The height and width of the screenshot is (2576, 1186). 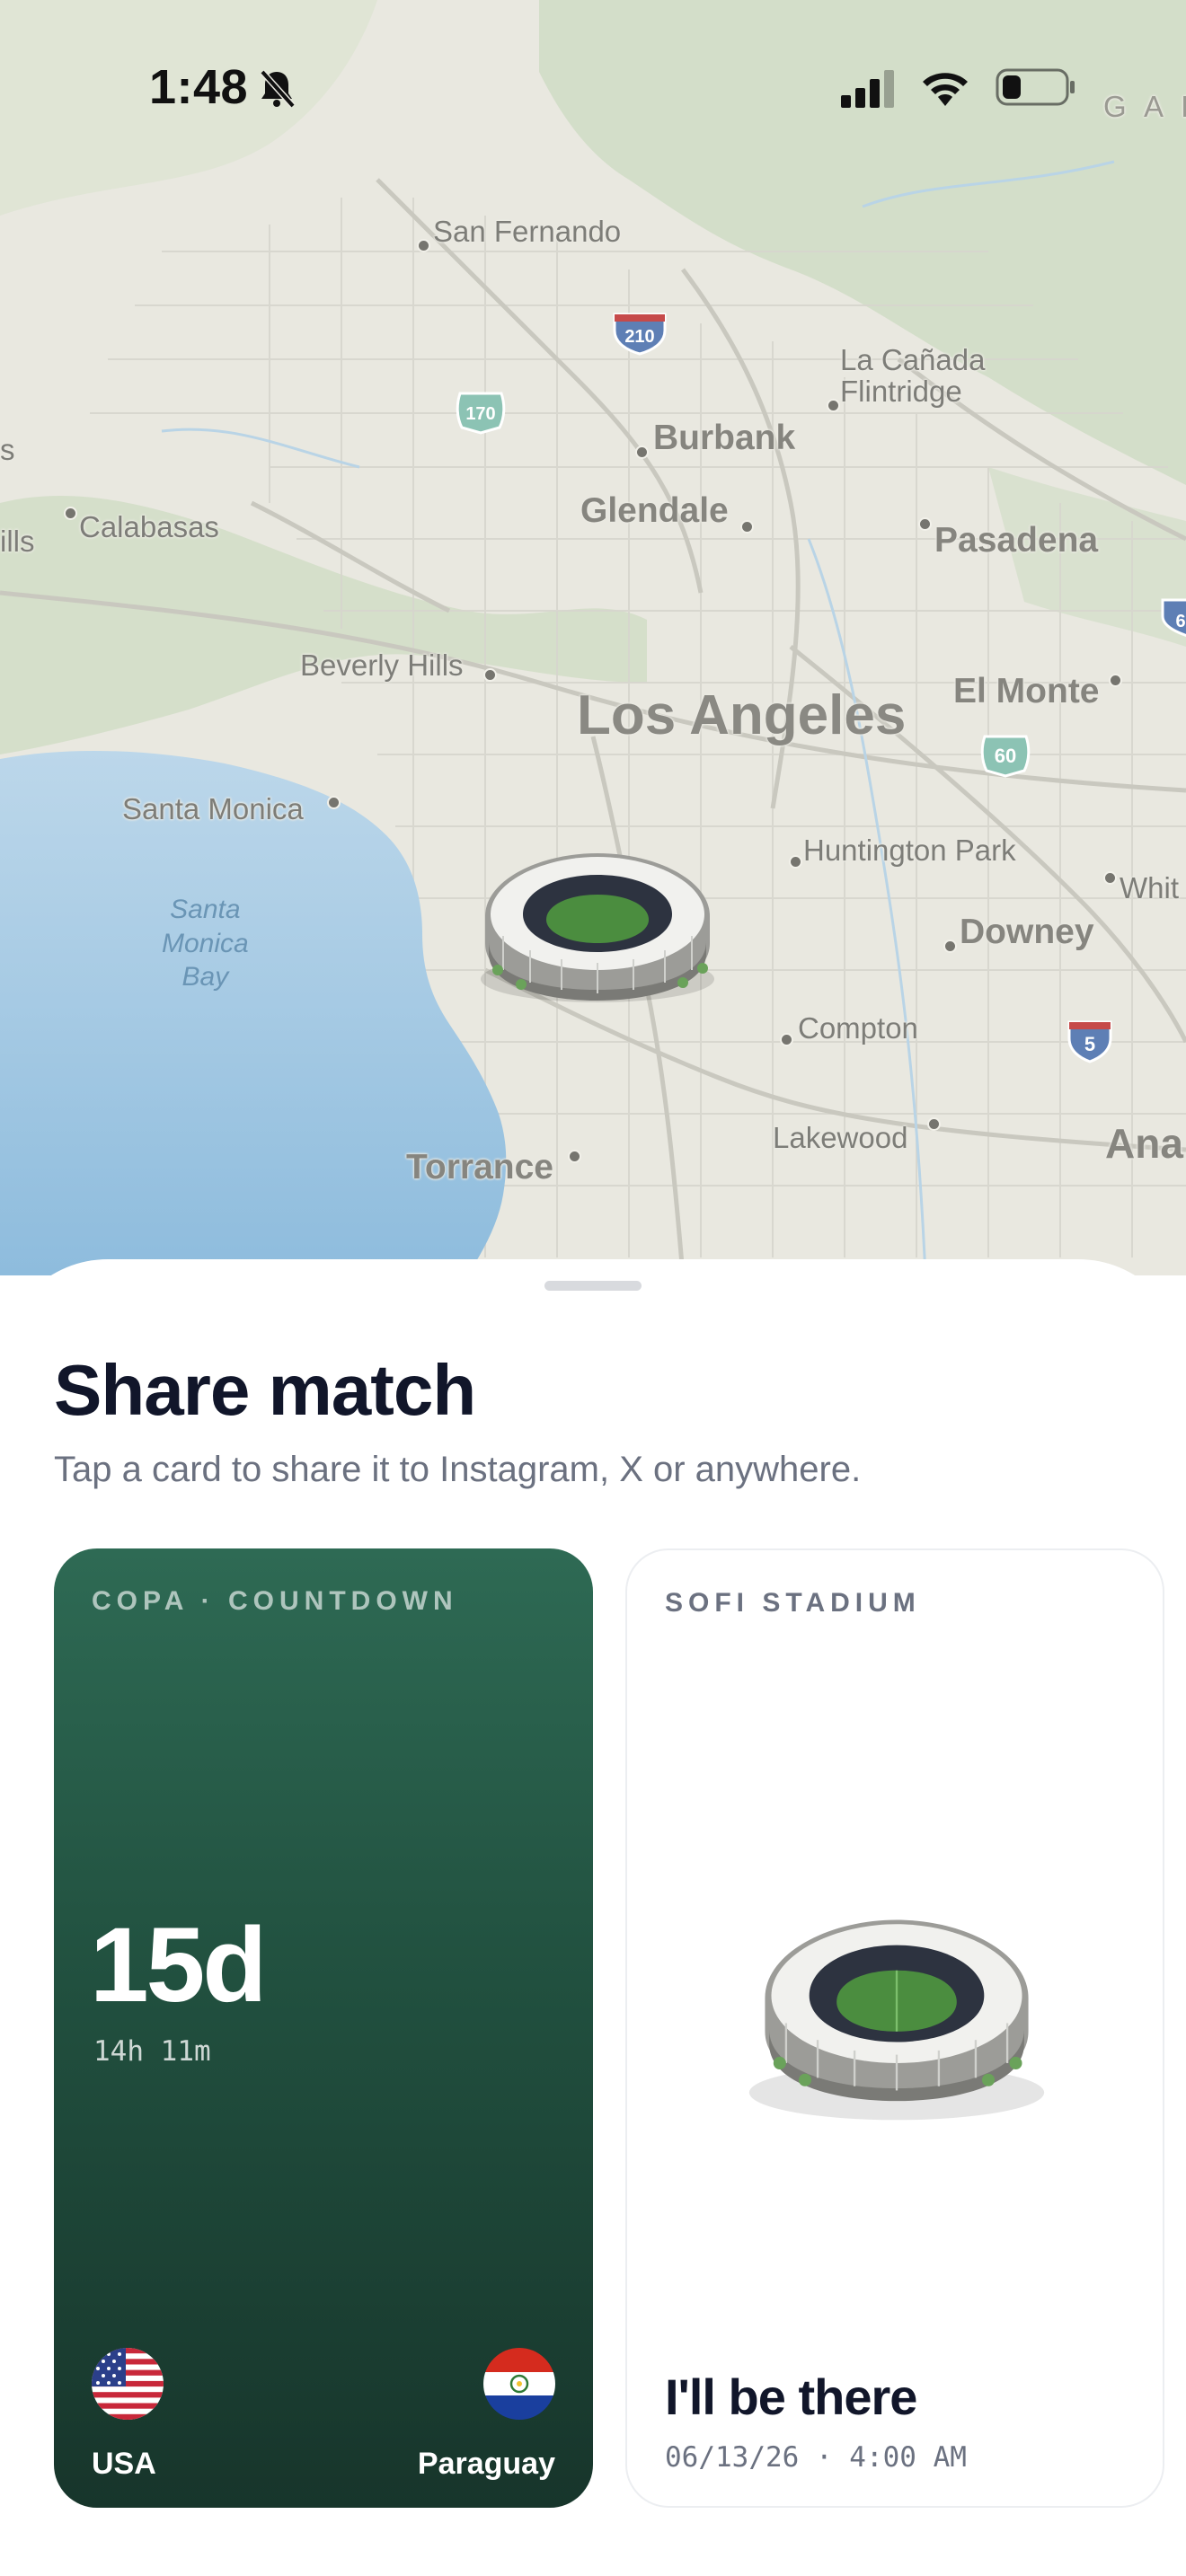 I want to click on map-place-label: Ana, so click(x=1144, y=1143).